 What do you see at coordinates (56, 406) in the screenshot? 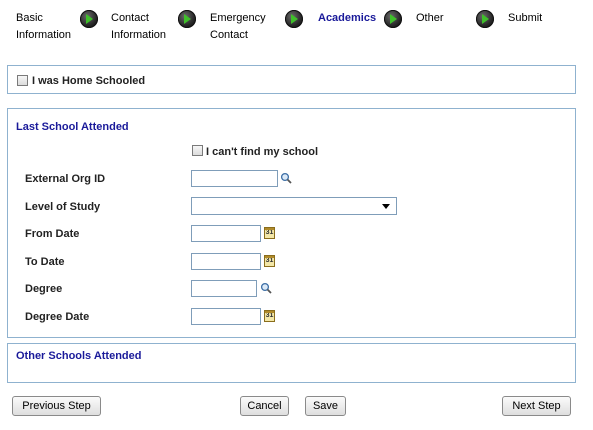
I see `previous-step-button: Previous Step` at bounding box center [56, 406].